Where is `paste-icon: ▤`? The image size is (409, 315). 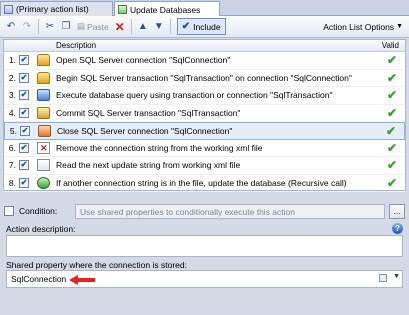 paste-icon: ▤ is located at coordinates (81, 26).